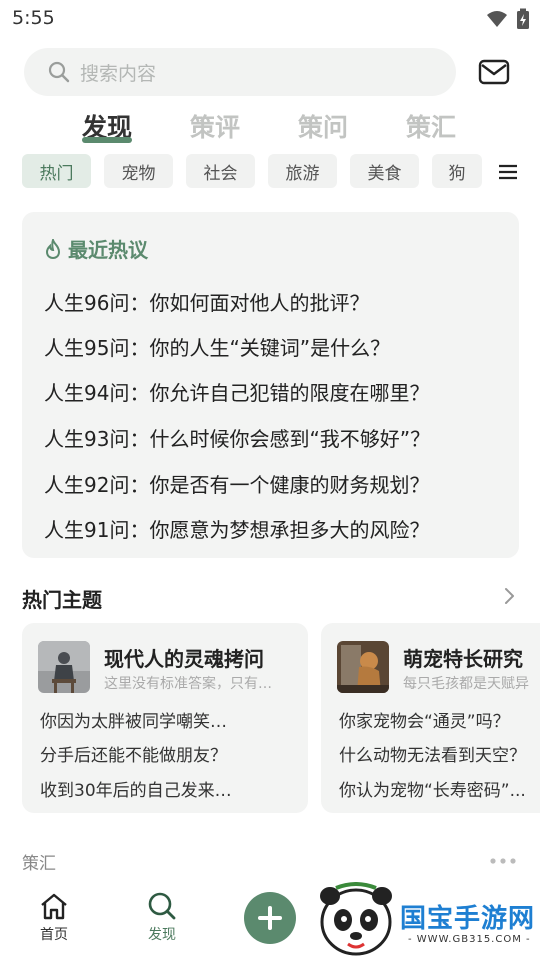 Image resolution: width=540 pixels, height=960 pixels. What do you see at coordinates (463, 659) in the screenshot?
I see `topic-name: 萌宠特长研究` at bounding box center [463, 659].